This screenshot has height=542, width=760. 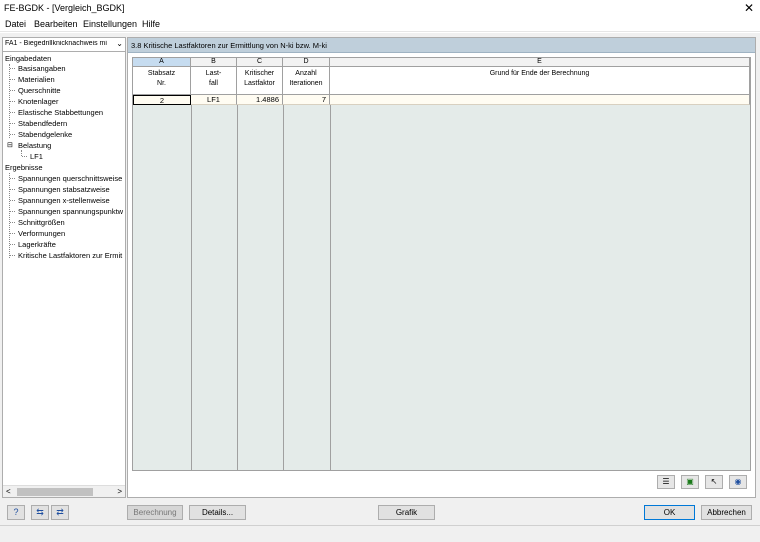 I want to click on status-bar, so click(x=380, y=533).